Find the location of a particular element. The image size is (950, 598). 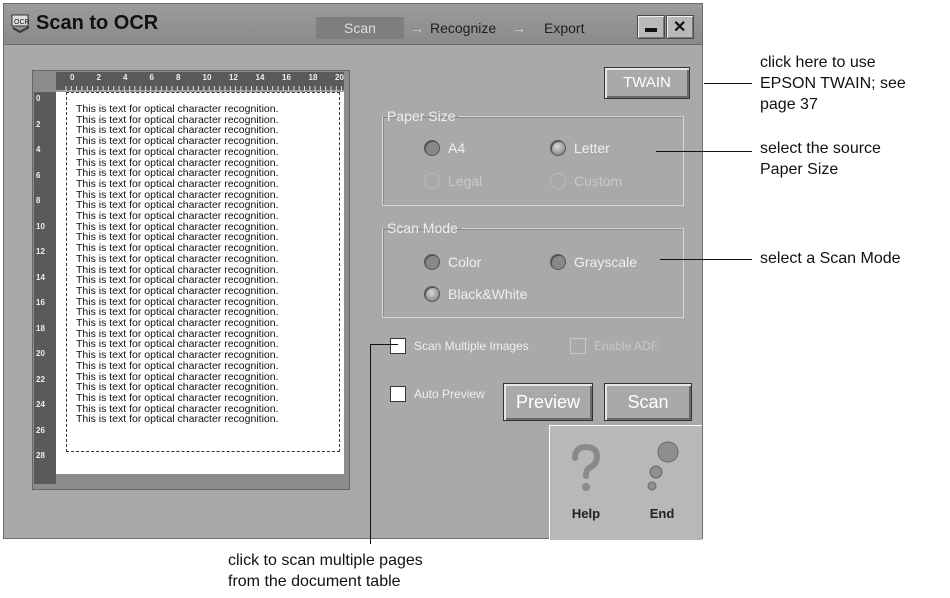

preview-button: Preview is located at coordinates (548, 402).